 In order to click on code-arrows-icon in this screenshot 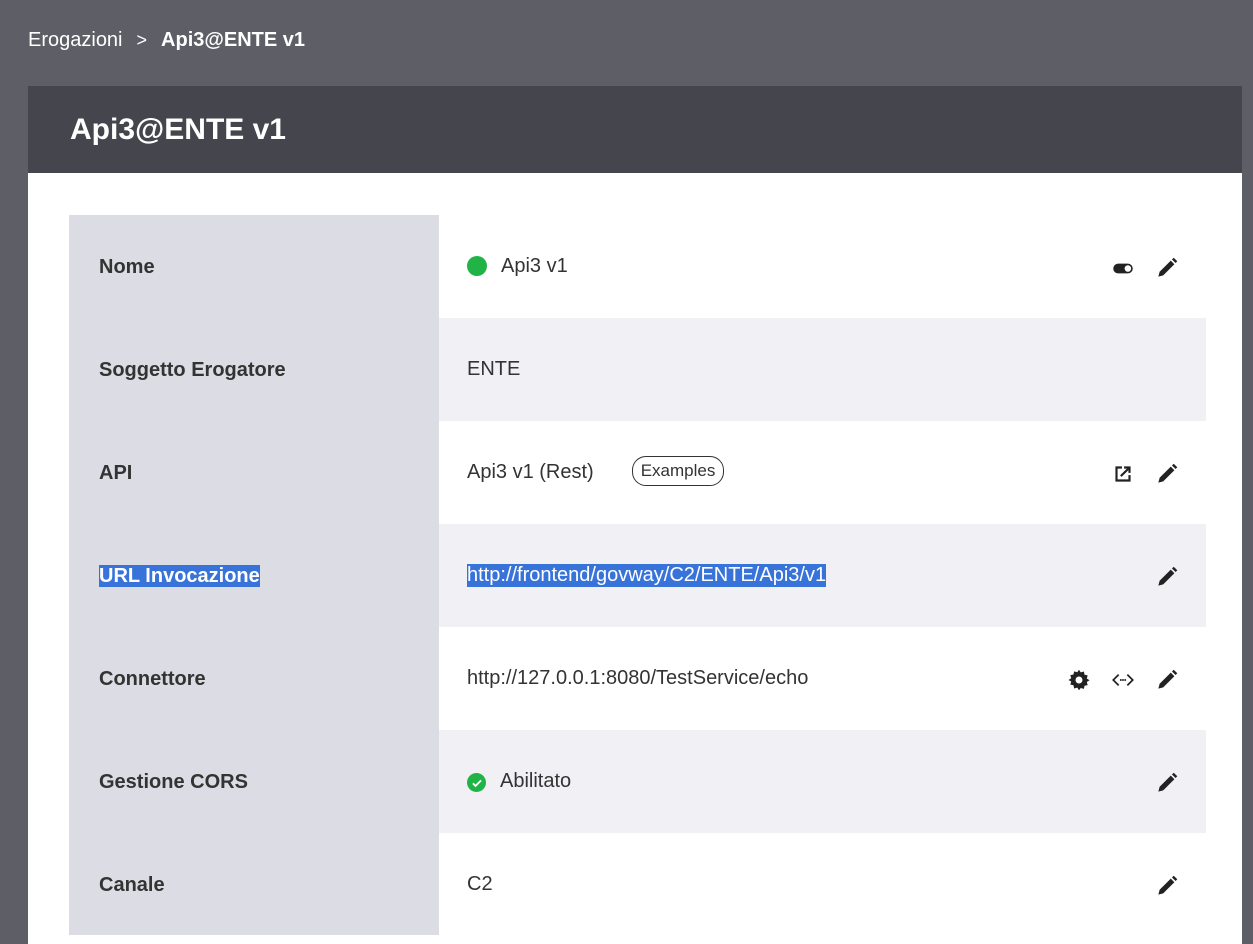, I will do `click(1123, 680)`.